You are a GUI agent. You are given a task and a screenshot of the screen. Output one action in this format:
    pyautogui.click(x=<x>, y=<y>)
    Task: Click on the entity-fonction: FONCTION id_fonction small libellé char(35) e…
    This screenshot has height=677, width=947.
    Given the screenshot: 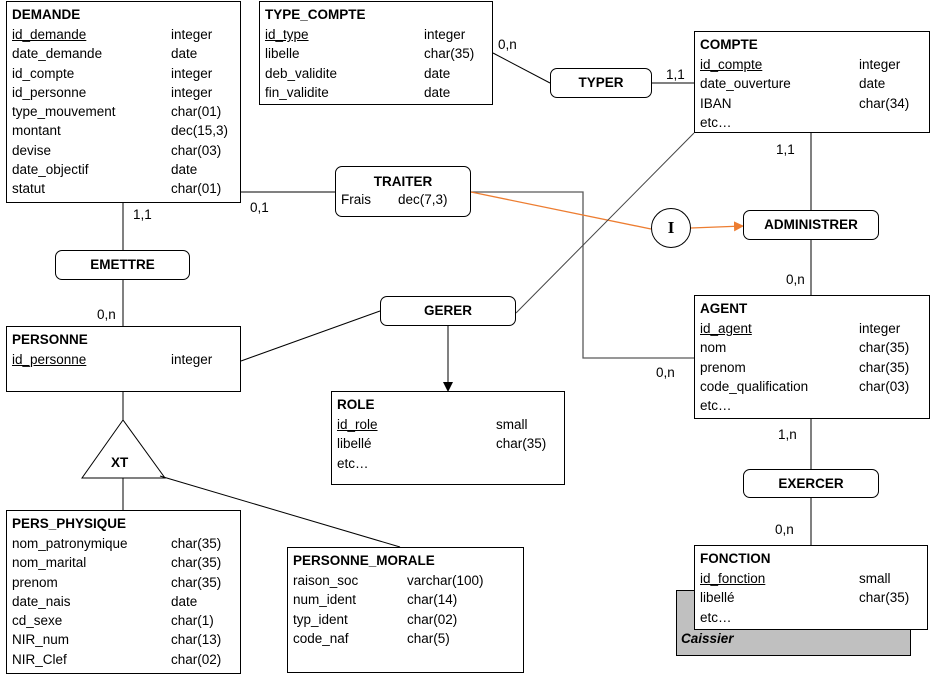 What is the action you would take?
    pyautogui.click(x=811, y=587)
    